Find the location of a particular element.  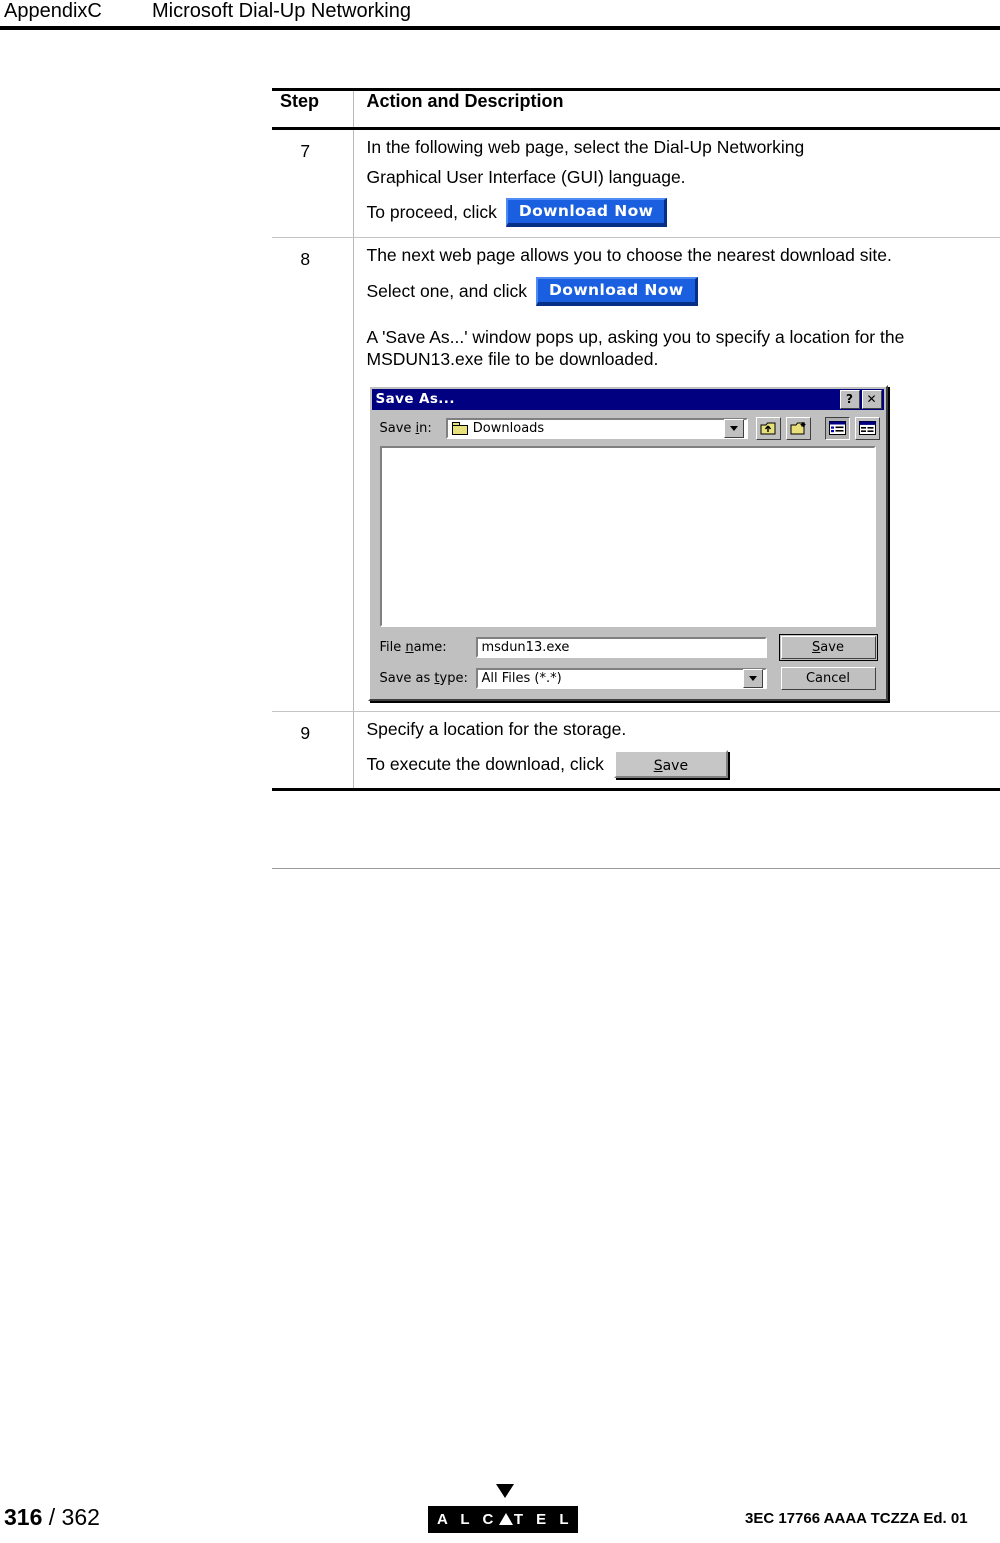

step7-line3: To proceed, click is located at coordinates (431, 211).